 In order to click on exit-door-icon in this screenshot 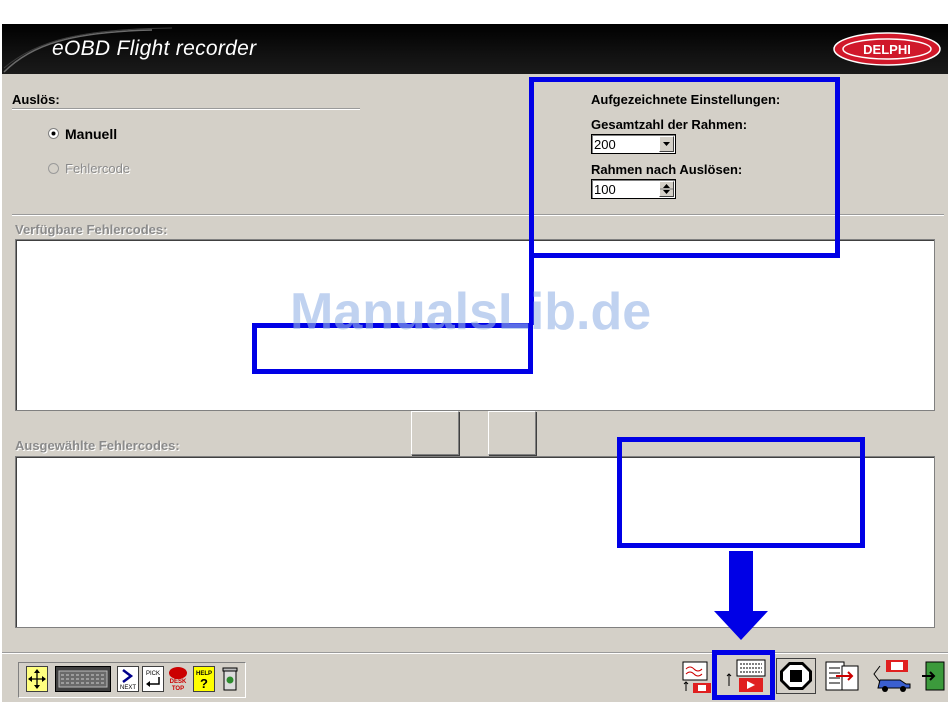, I will do `click(933, 676)`.